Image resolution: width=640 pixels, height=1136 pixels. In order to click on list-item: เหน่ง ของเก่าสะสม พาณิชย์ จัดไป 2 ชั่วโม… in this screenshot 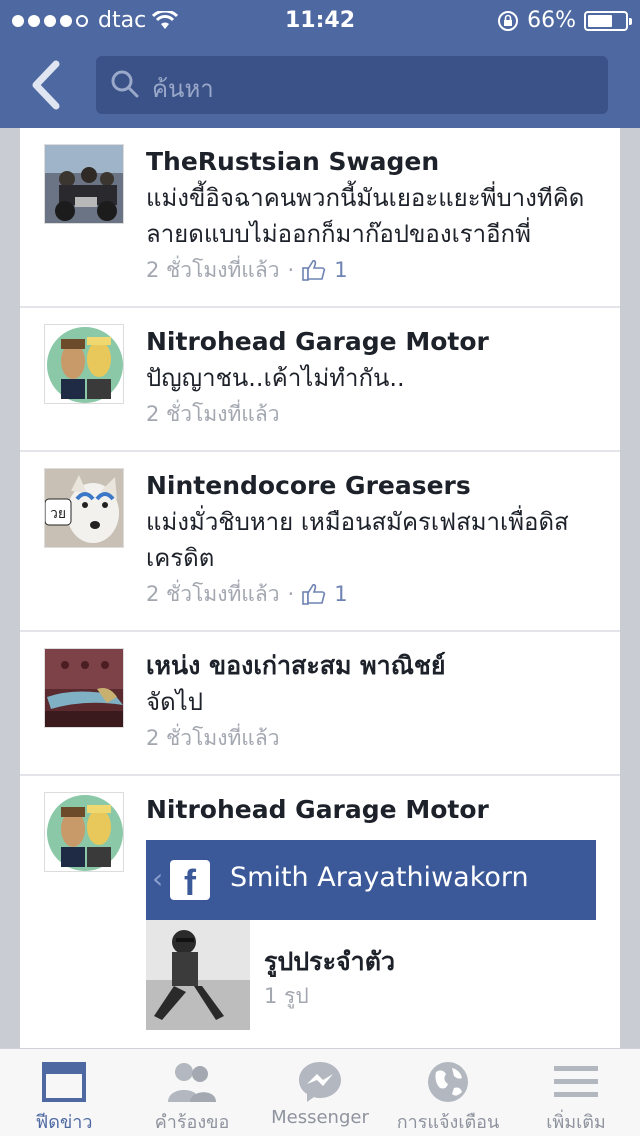, I will do `click(320, 704)`.